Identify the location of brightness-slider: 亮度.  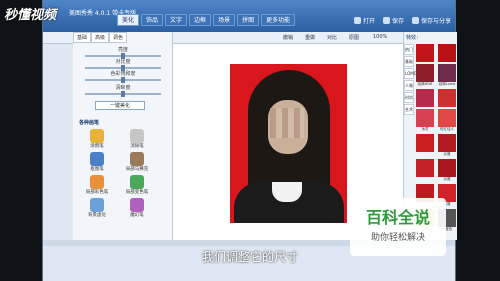
(123, 52).